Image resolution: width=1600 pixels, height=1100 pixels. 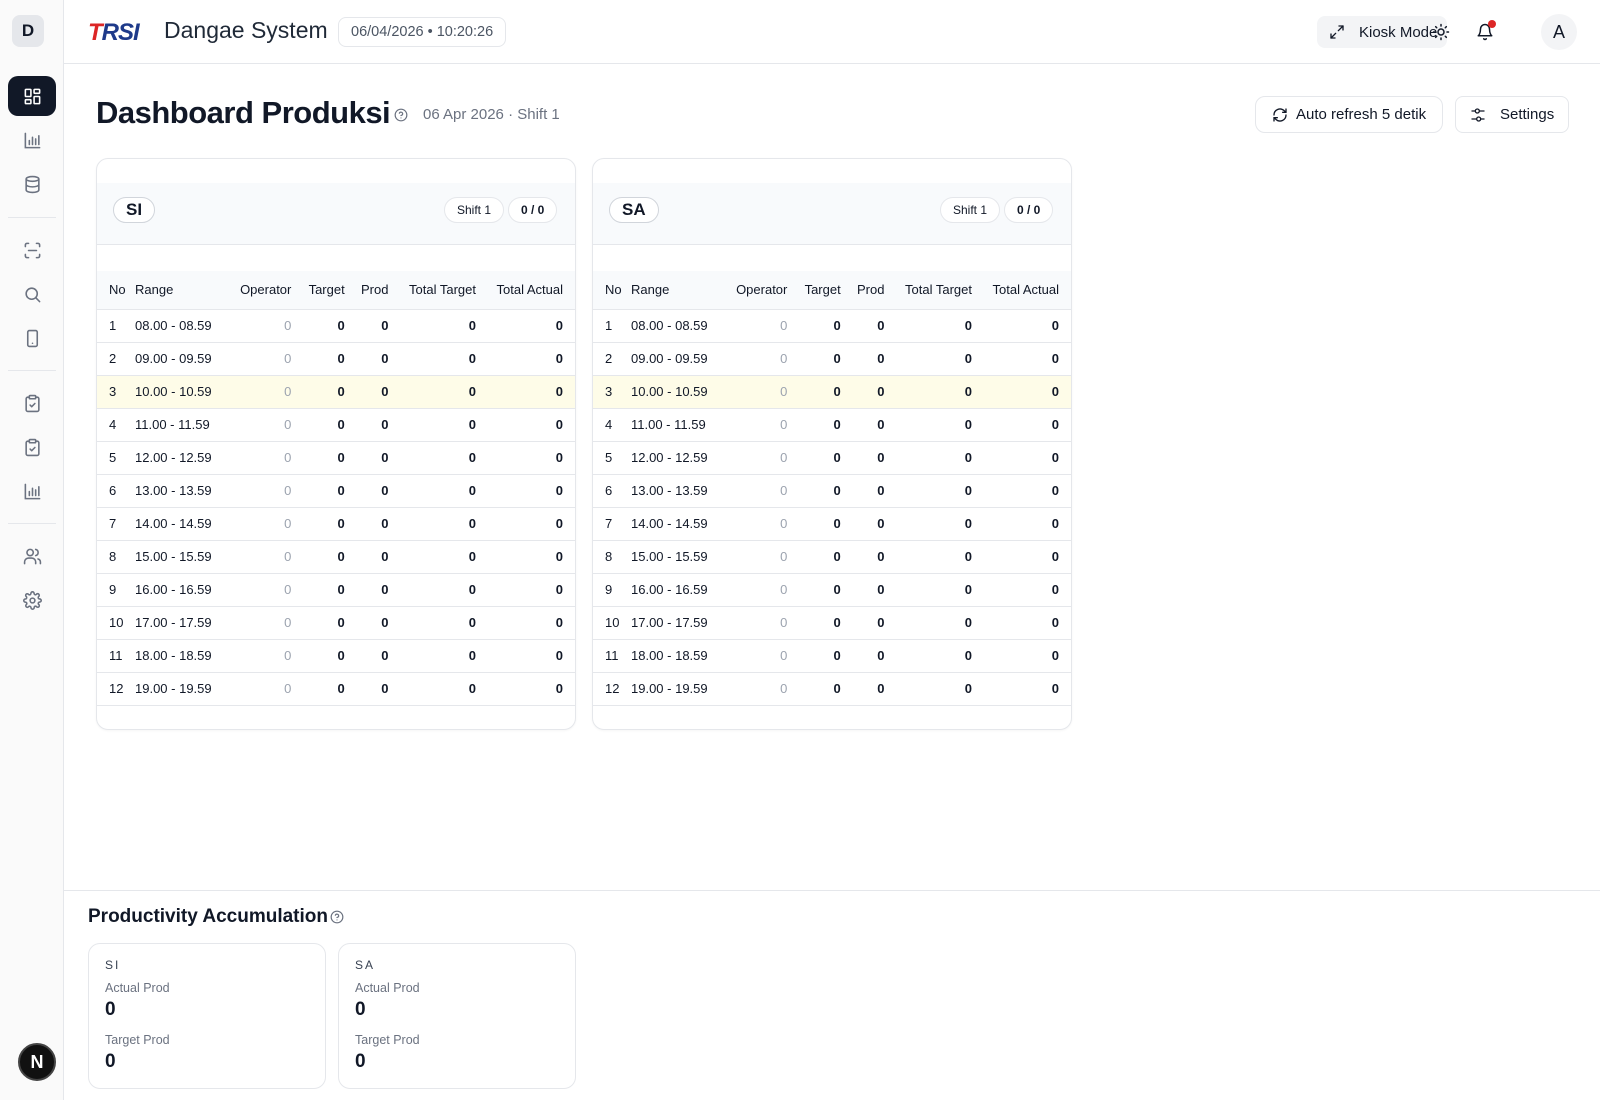 What do you see at coordinates (1441, 32) in the screenshot?
I see `theme-toggle-button` at bounding box center [1441, 32].